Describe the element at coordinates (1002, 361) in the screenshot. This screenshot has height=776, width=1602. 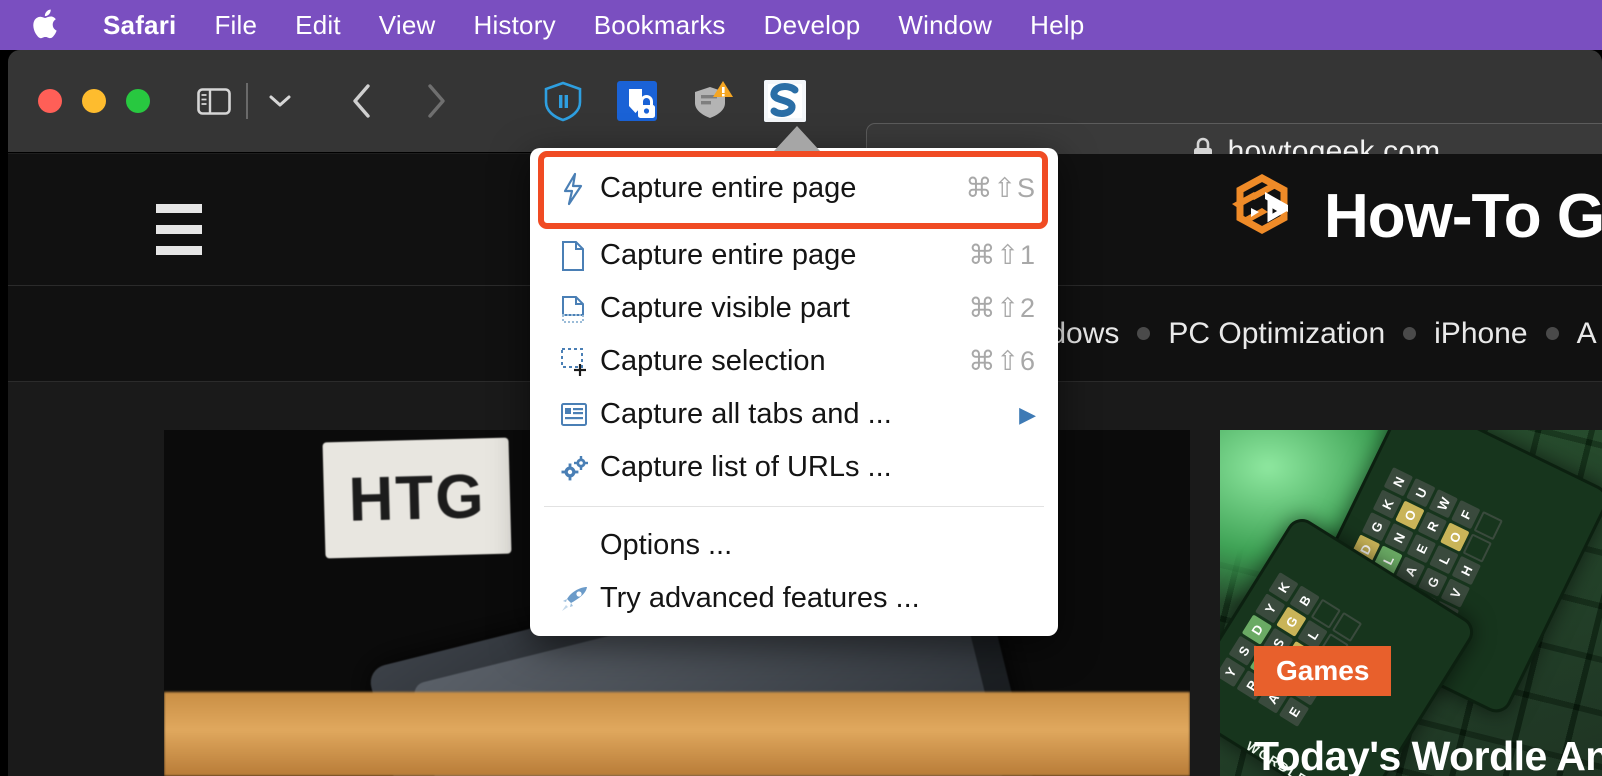
I see `menu-item-shortcut: ⌘⇧6` at that location.